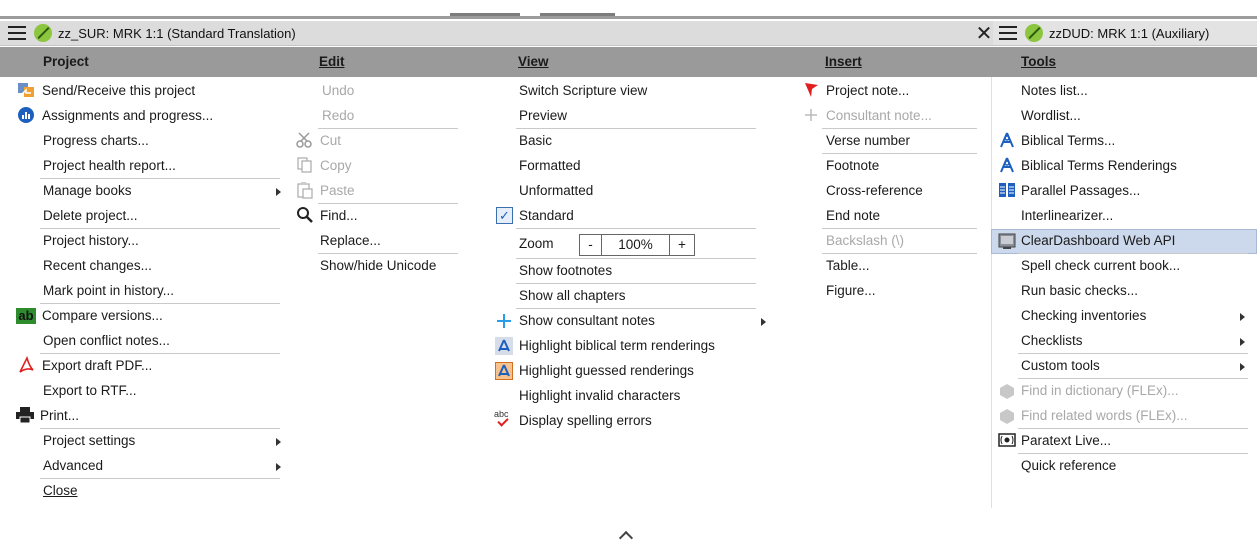  Describe the element at coordinates (337, 191) in the screenshot. I see `menu-item-paste: Paste` at that location.